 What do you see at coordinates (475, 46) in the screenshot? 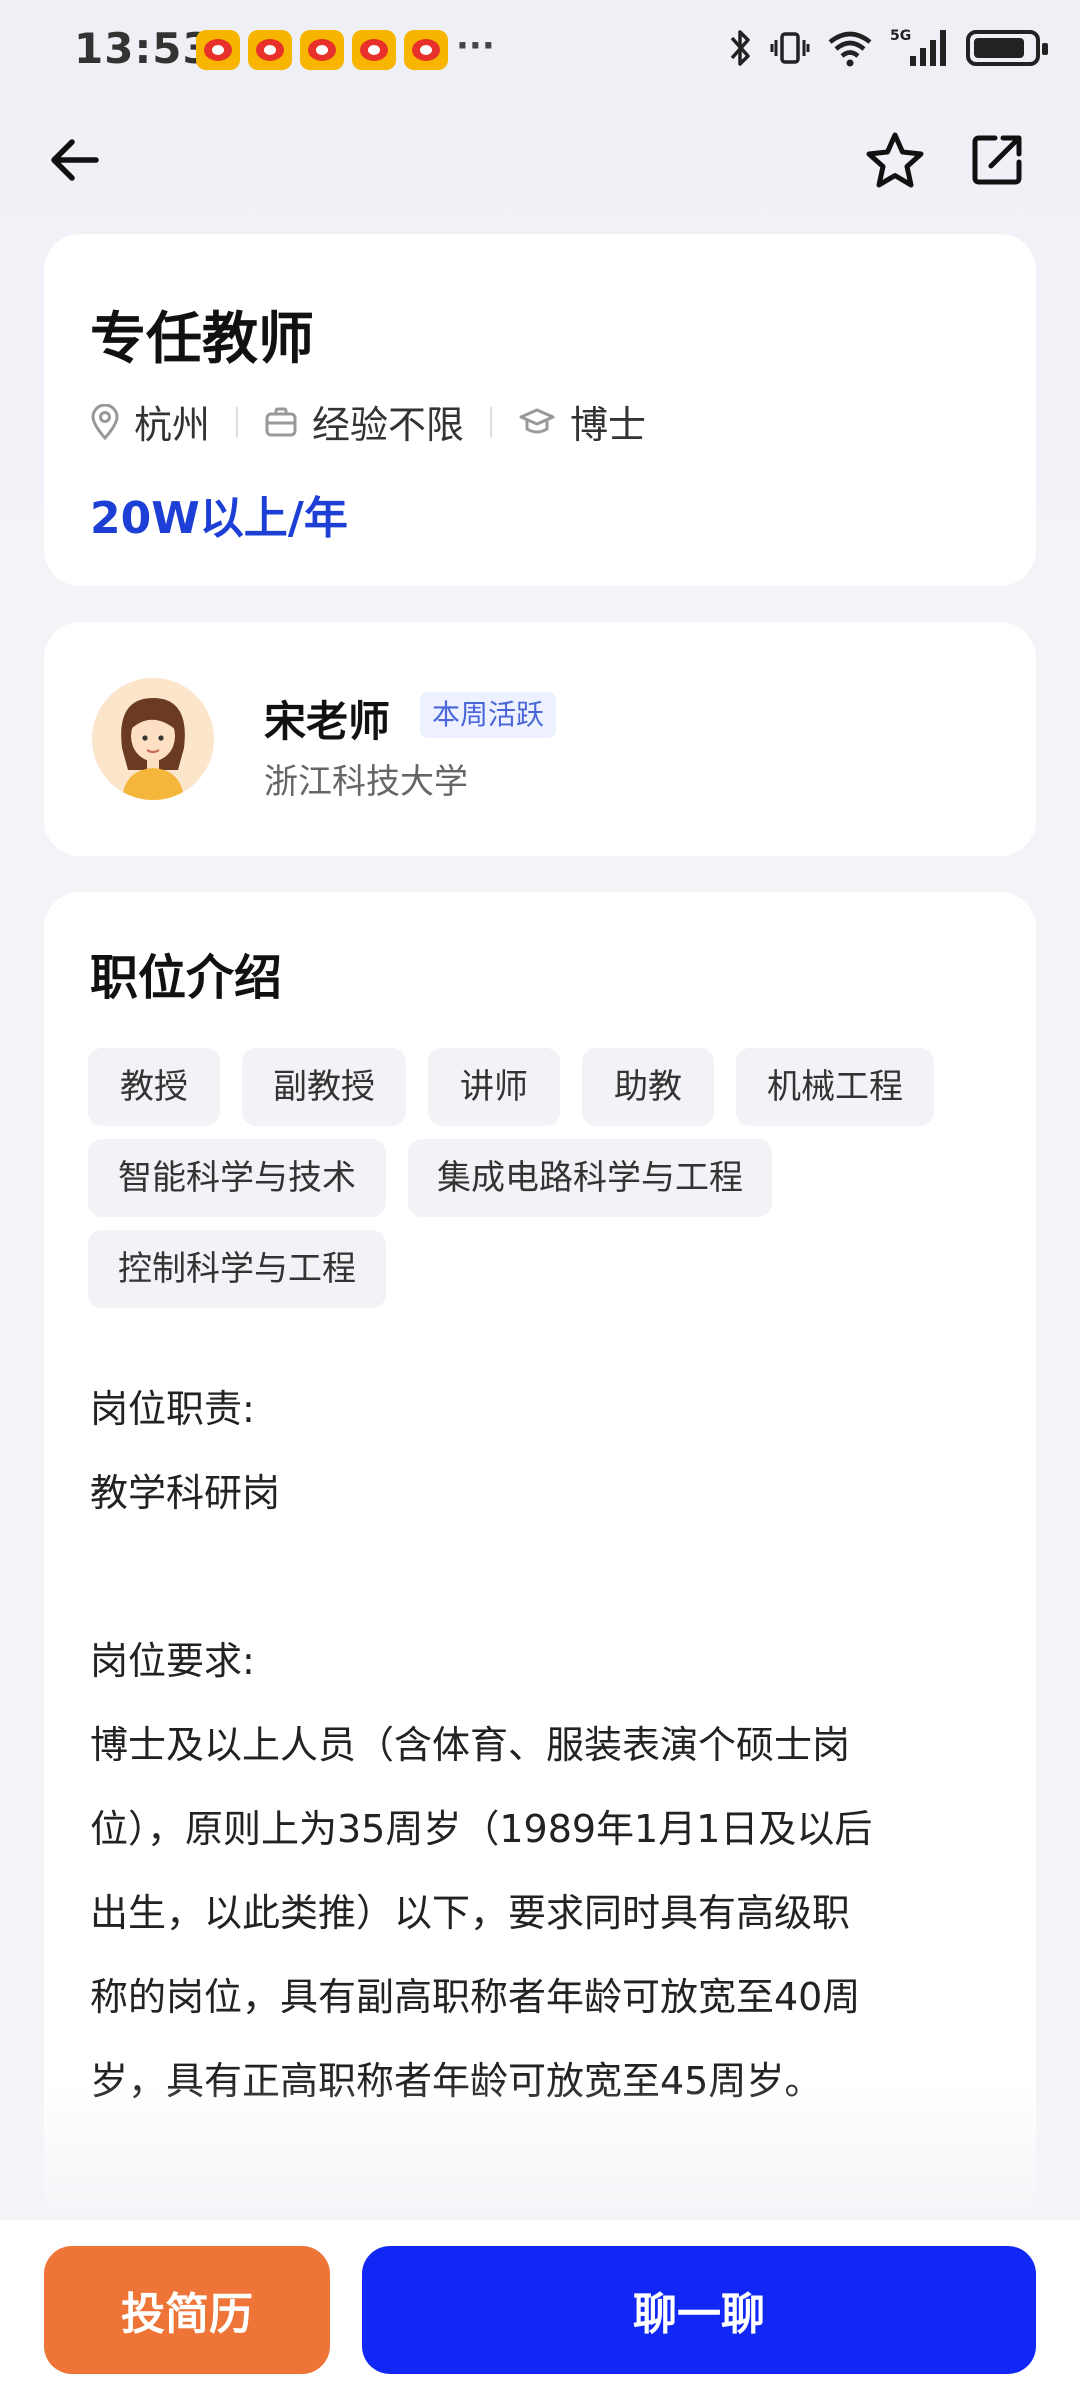
I see `more-notifications-icon: ···` at bounding box center [475, 46].